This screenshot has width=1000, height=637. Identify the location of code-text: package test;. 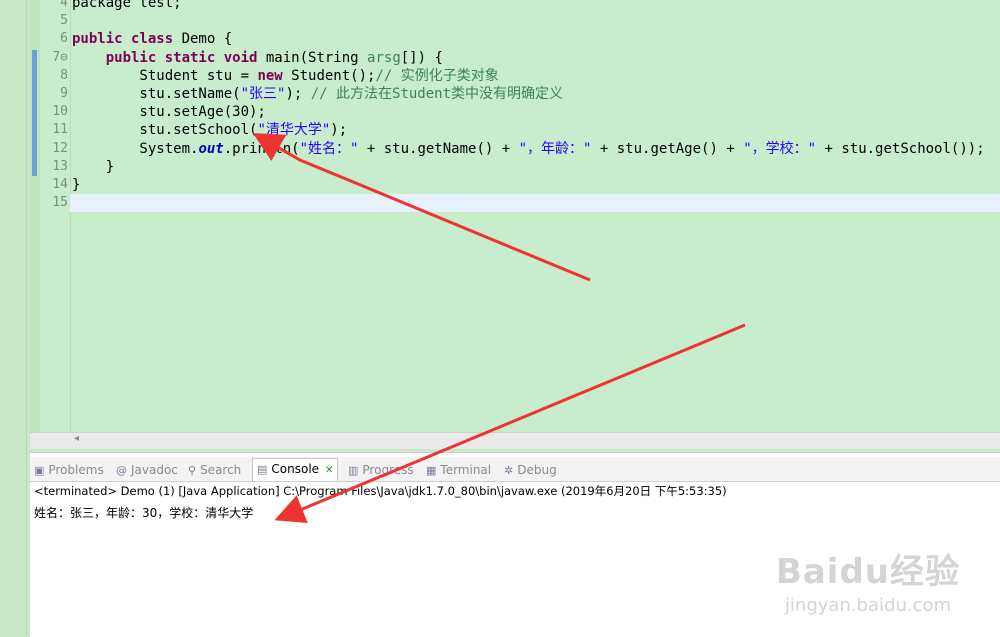
(127, 6).